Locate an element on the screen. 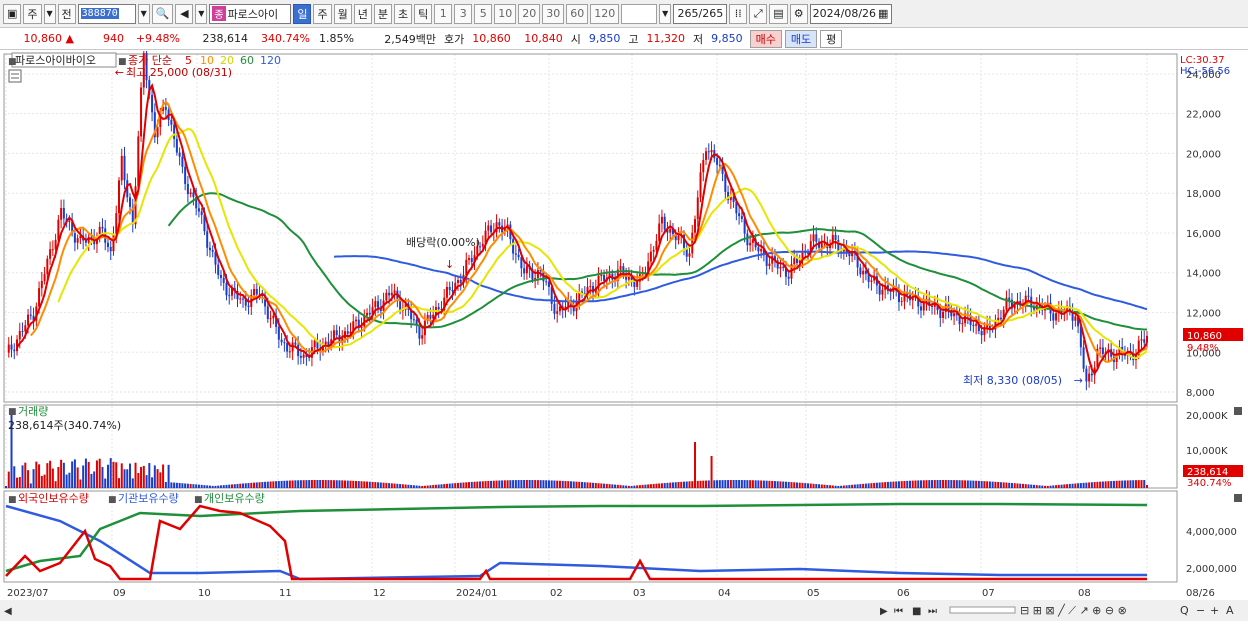  period-day: 일 is located at coordinates (302, 13).